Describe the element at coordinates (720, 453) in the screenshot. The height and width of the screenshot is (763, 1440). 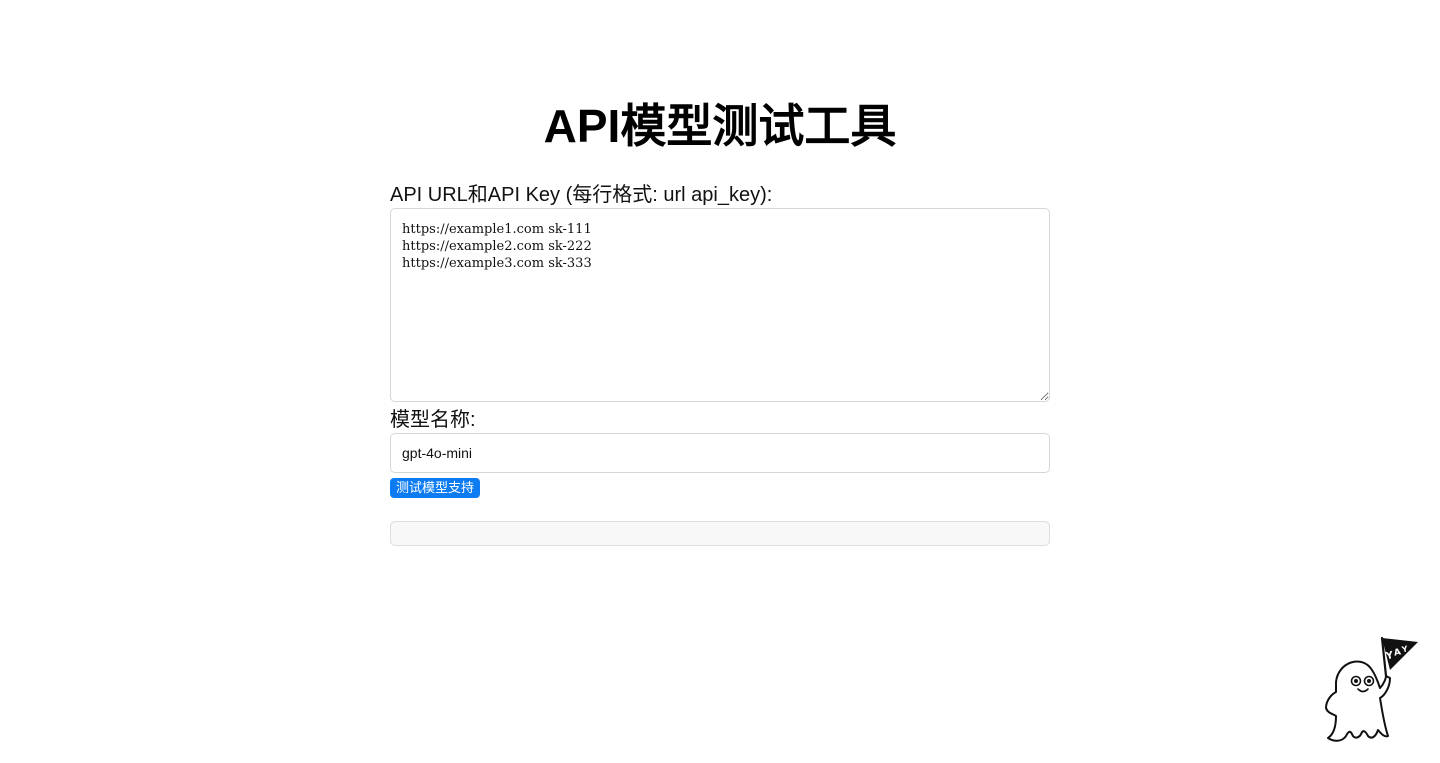
I see `model-name-input` at that location.